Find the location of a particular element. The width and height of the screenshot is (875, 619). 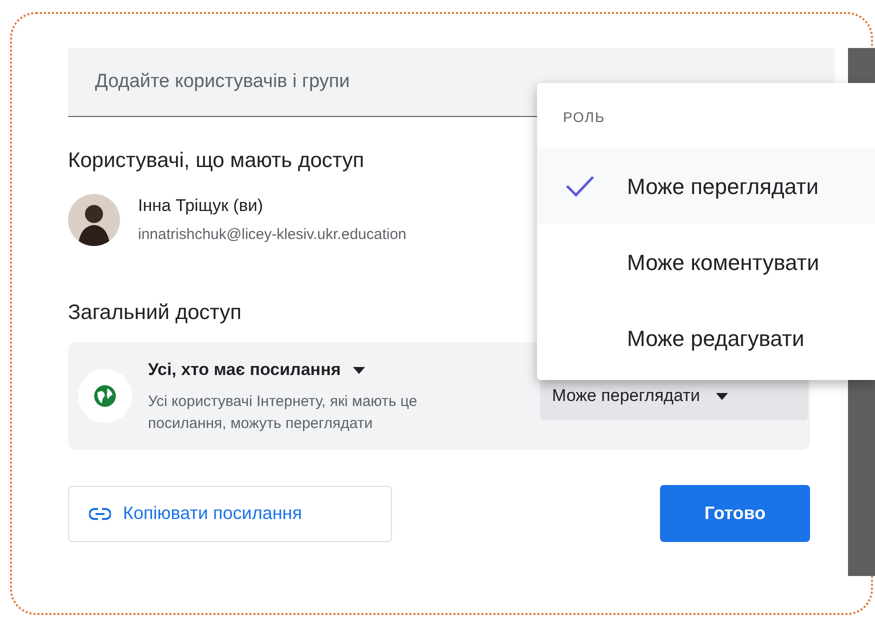

section-heading: Користувачі, що мають доступ is located at coordinates (217, 161).